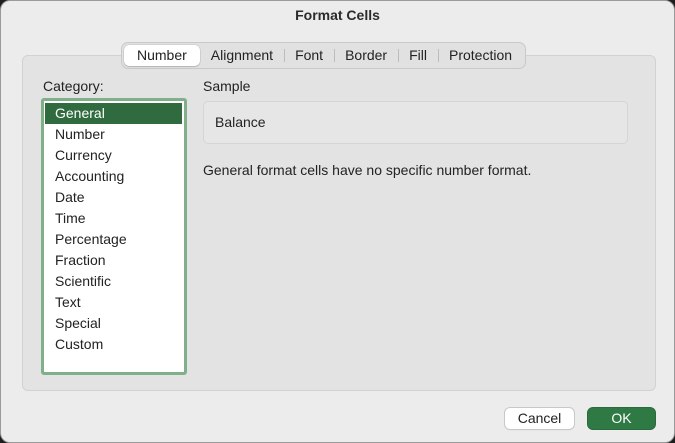 The width and height of the screenshot is (675, 443). What do you see at coordinates (113, 197) in the screenshot?
I see `category-item-date: Date` at bounding box center [113, 197].